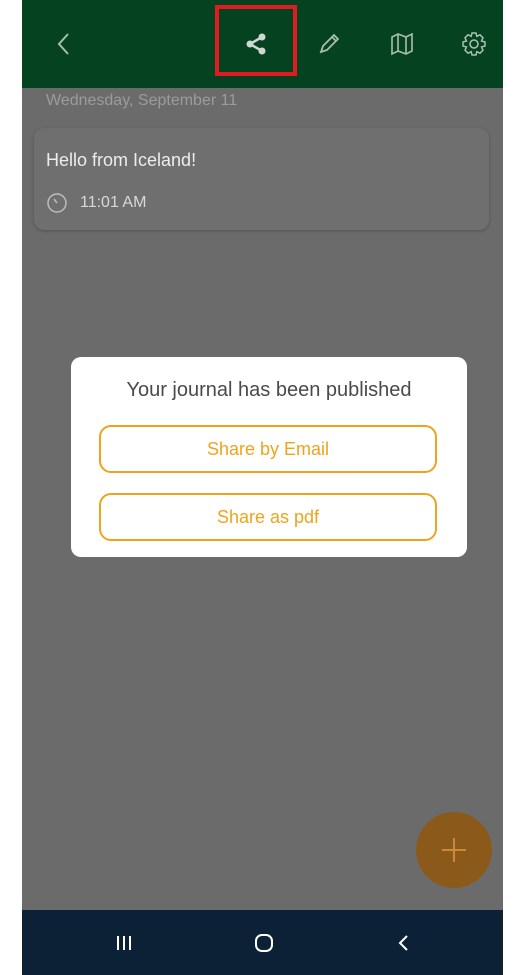 The height and width of the screenshot is (975, 523). What do you see at coordinates (256, 40) in the screenshot?
I see `share-highlight-box` at bounding box center [256, 40].